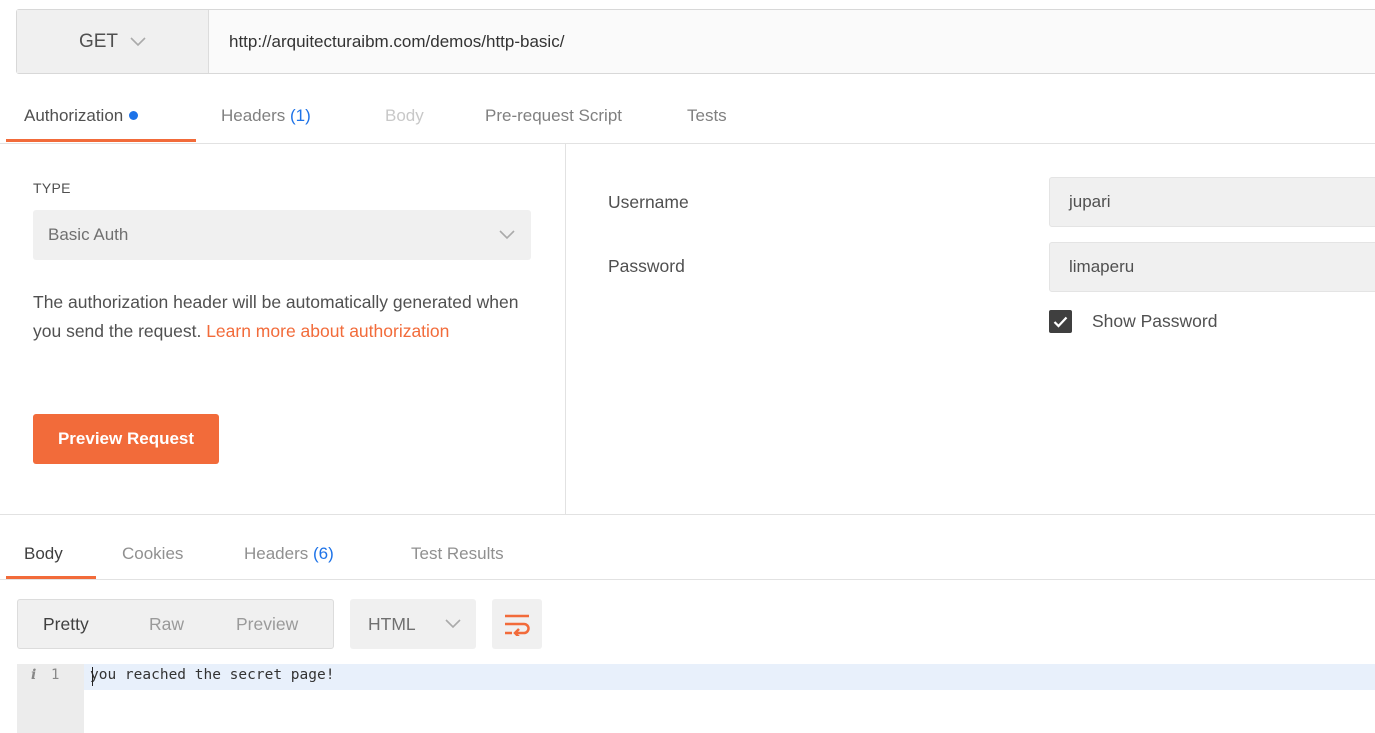  What do you see at coordinates (101, 140) in the screenshot?
I see `active-tab-underline` at bounding box center [101, 140].